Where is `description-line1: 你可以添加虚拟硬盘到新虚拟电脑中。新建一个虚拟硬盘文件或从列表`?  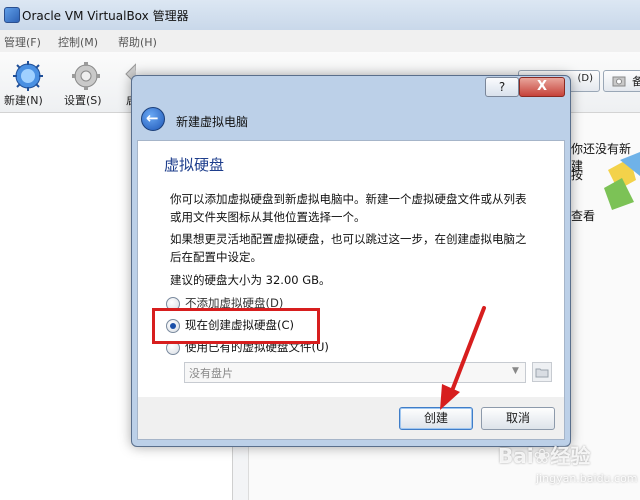
description-line1: 你可以添加虚拟硬盘到新虚拟电脑中。新建一个虚拟硬盘文件或从列表 is located at coordinates (348, 199).